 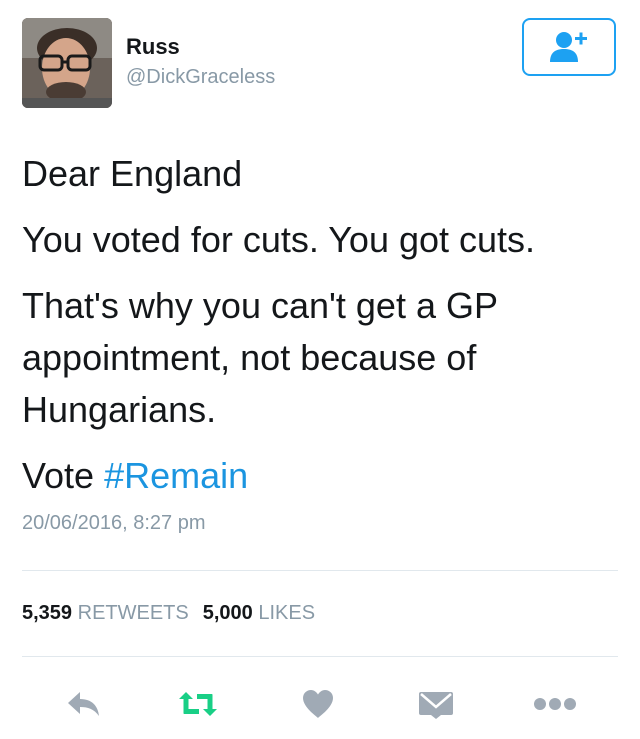 I want to click on tweet-stats: 5,359 RETWEETS 5,000 LIKES, so click(x=168, y=613).